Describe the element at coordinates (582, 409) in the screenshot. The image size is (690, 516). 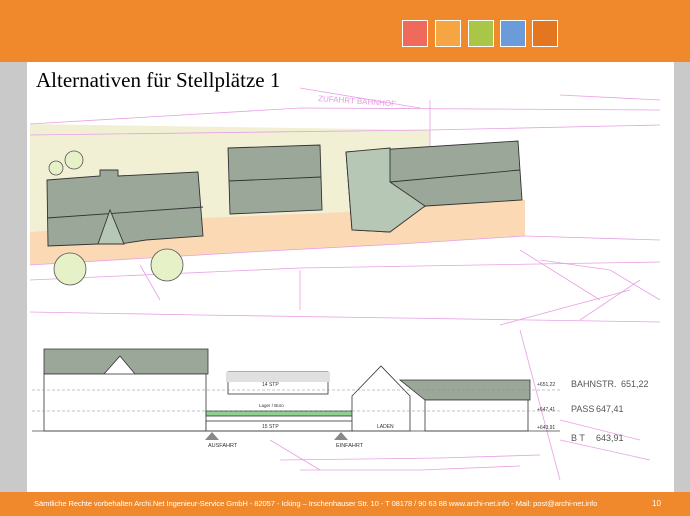
I see `level-name-2: PASS` at that location.